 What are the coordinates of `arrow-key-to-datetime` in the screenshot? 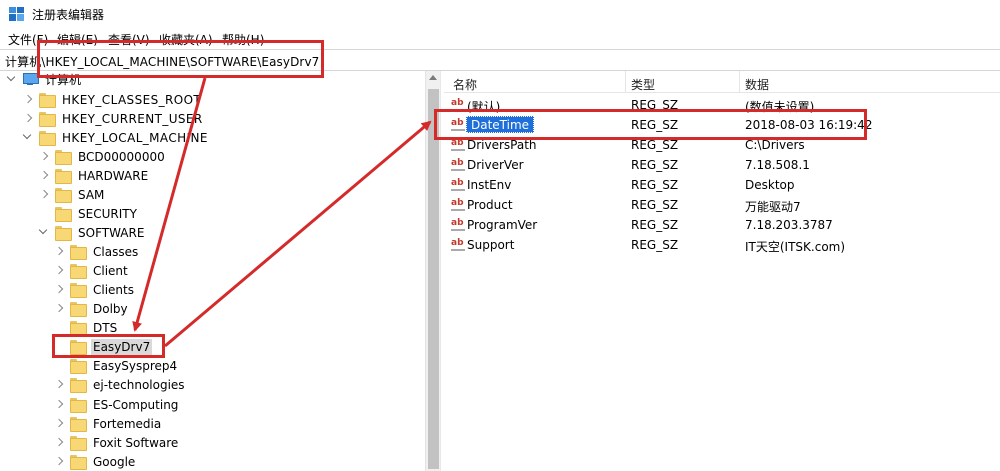 It's located at (298, 234).